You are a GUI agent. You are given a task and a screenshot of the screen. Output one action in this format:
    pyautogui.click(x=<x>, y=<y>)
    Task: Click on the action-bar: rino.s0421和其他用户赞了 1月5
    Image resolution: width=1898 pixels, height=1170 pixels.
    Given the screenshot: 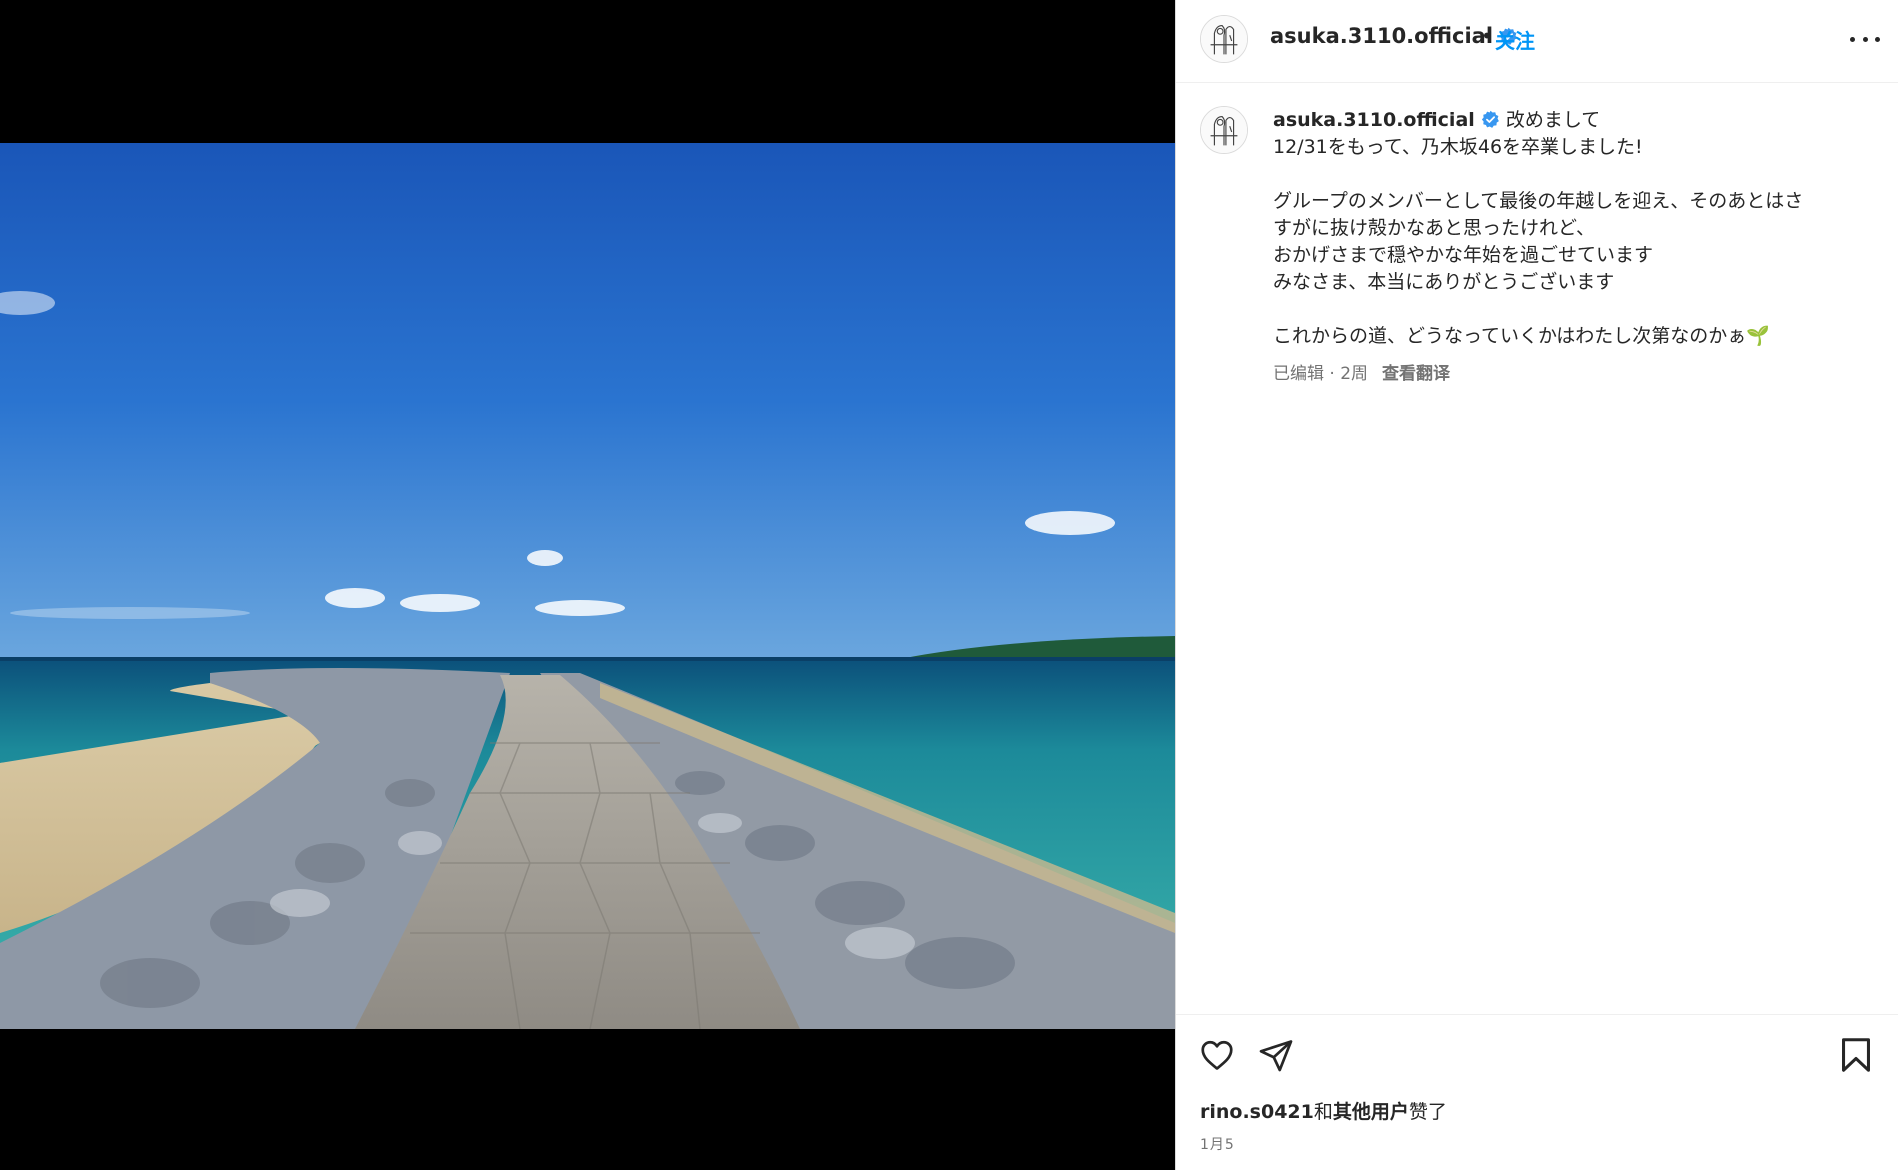 What is the action you would take?
    pyautogui.click(x=1537, y=1092)
    